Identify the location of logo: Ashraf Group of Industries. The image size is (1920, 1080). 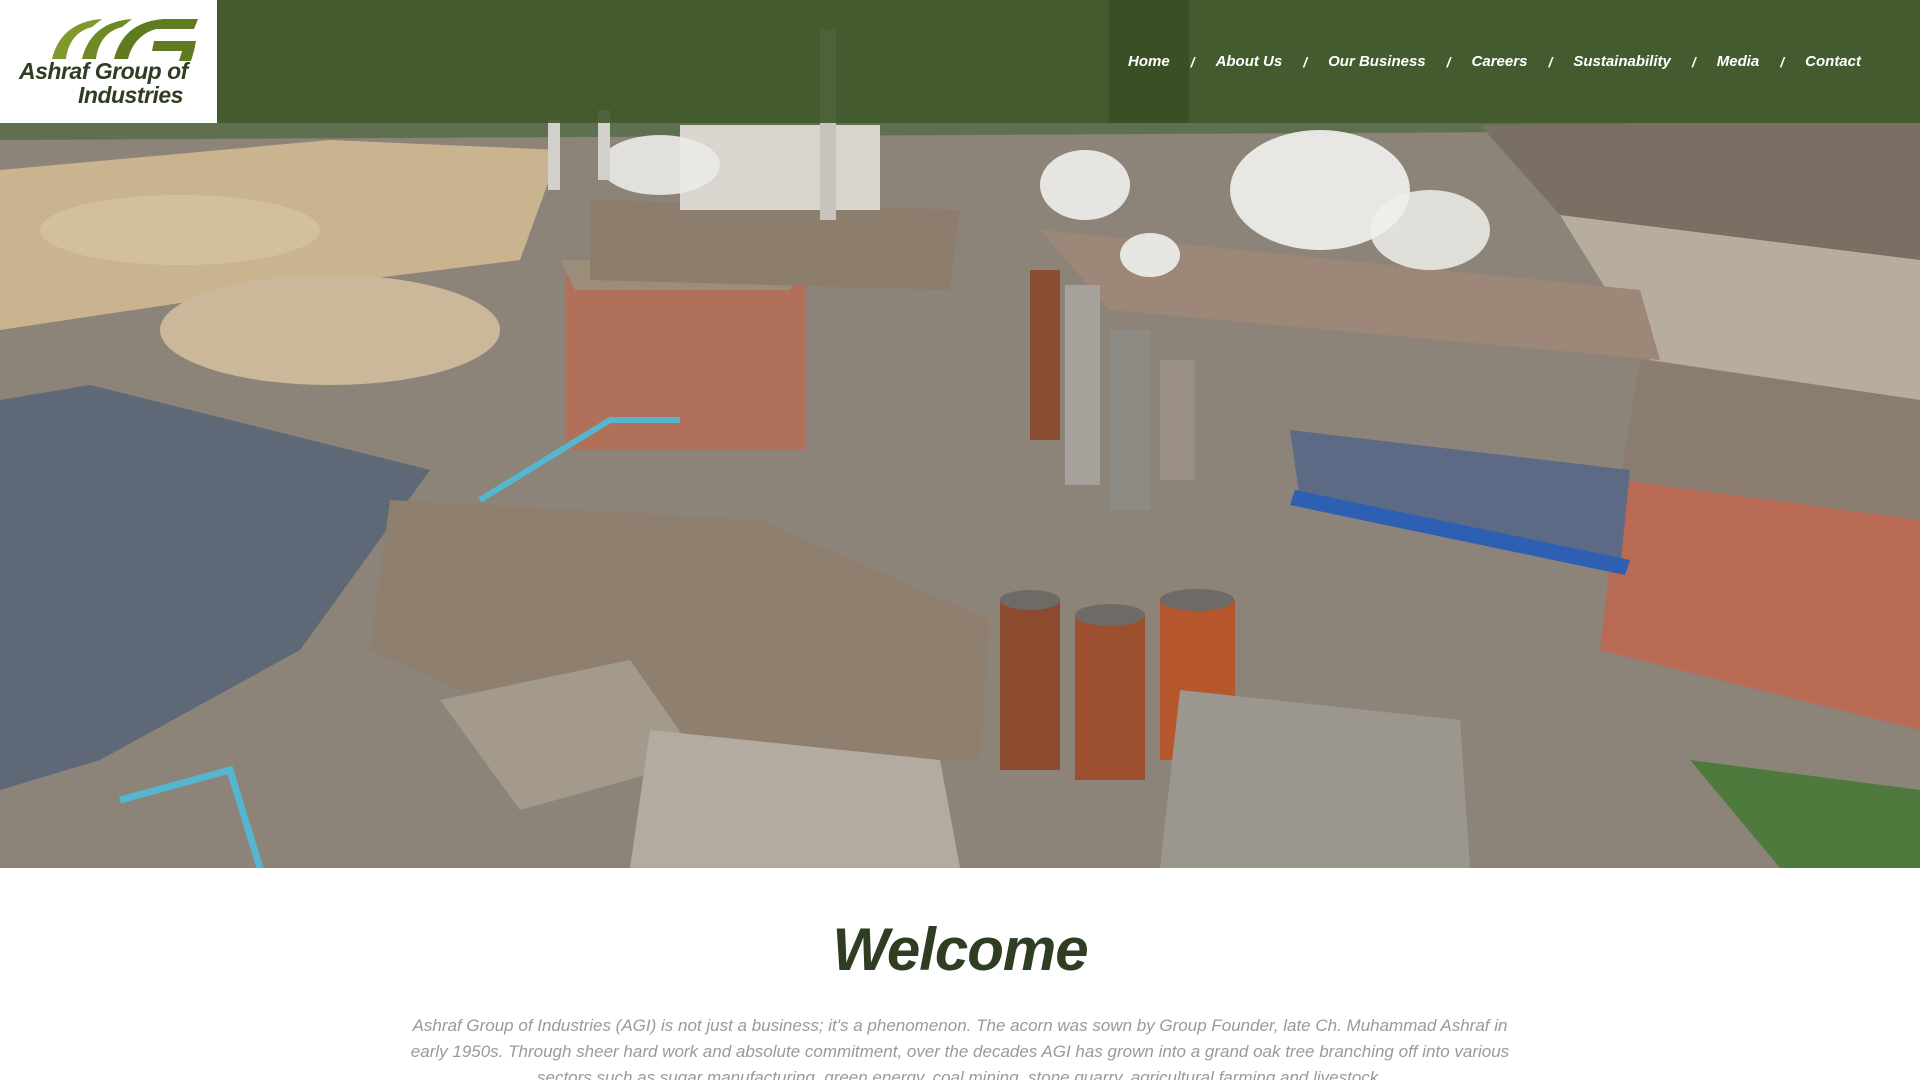
(108, 61).